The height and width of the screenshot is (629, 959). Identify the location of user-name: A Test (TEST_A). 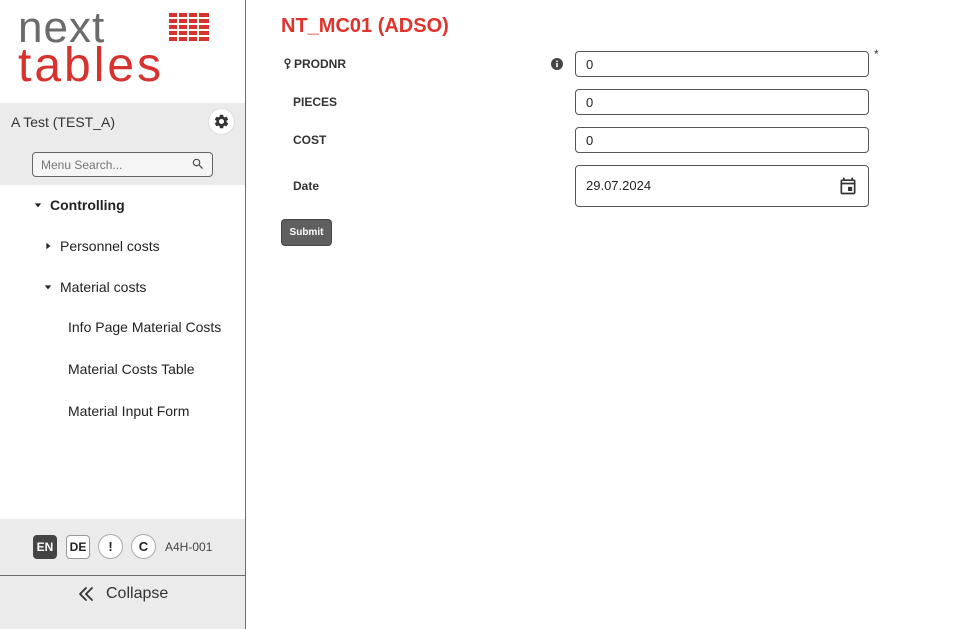
(63, 122).